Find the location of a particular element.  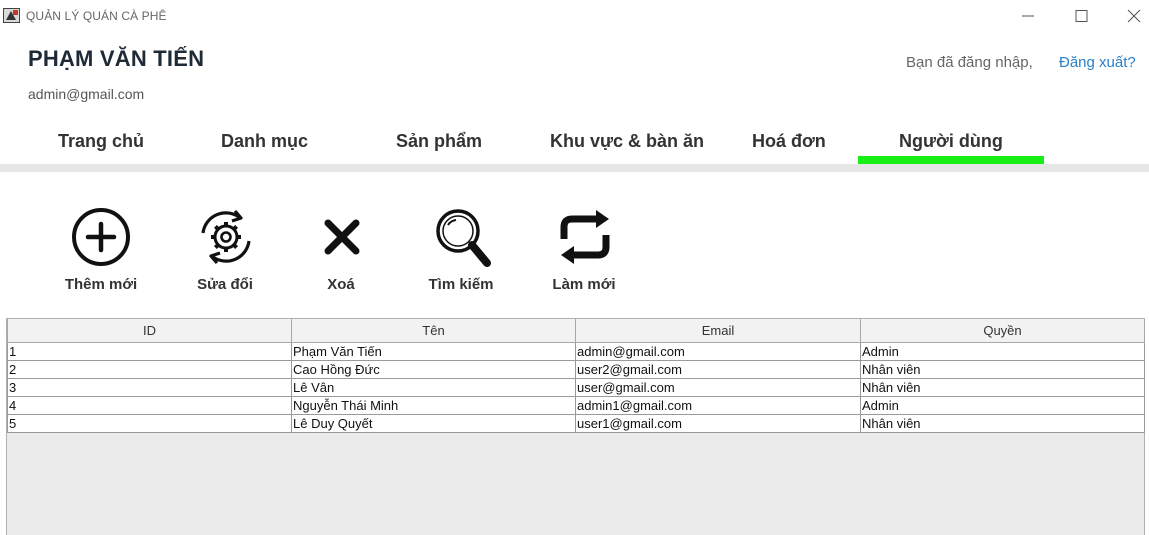

cell-id: 1 is located at coordinates (149, 351).